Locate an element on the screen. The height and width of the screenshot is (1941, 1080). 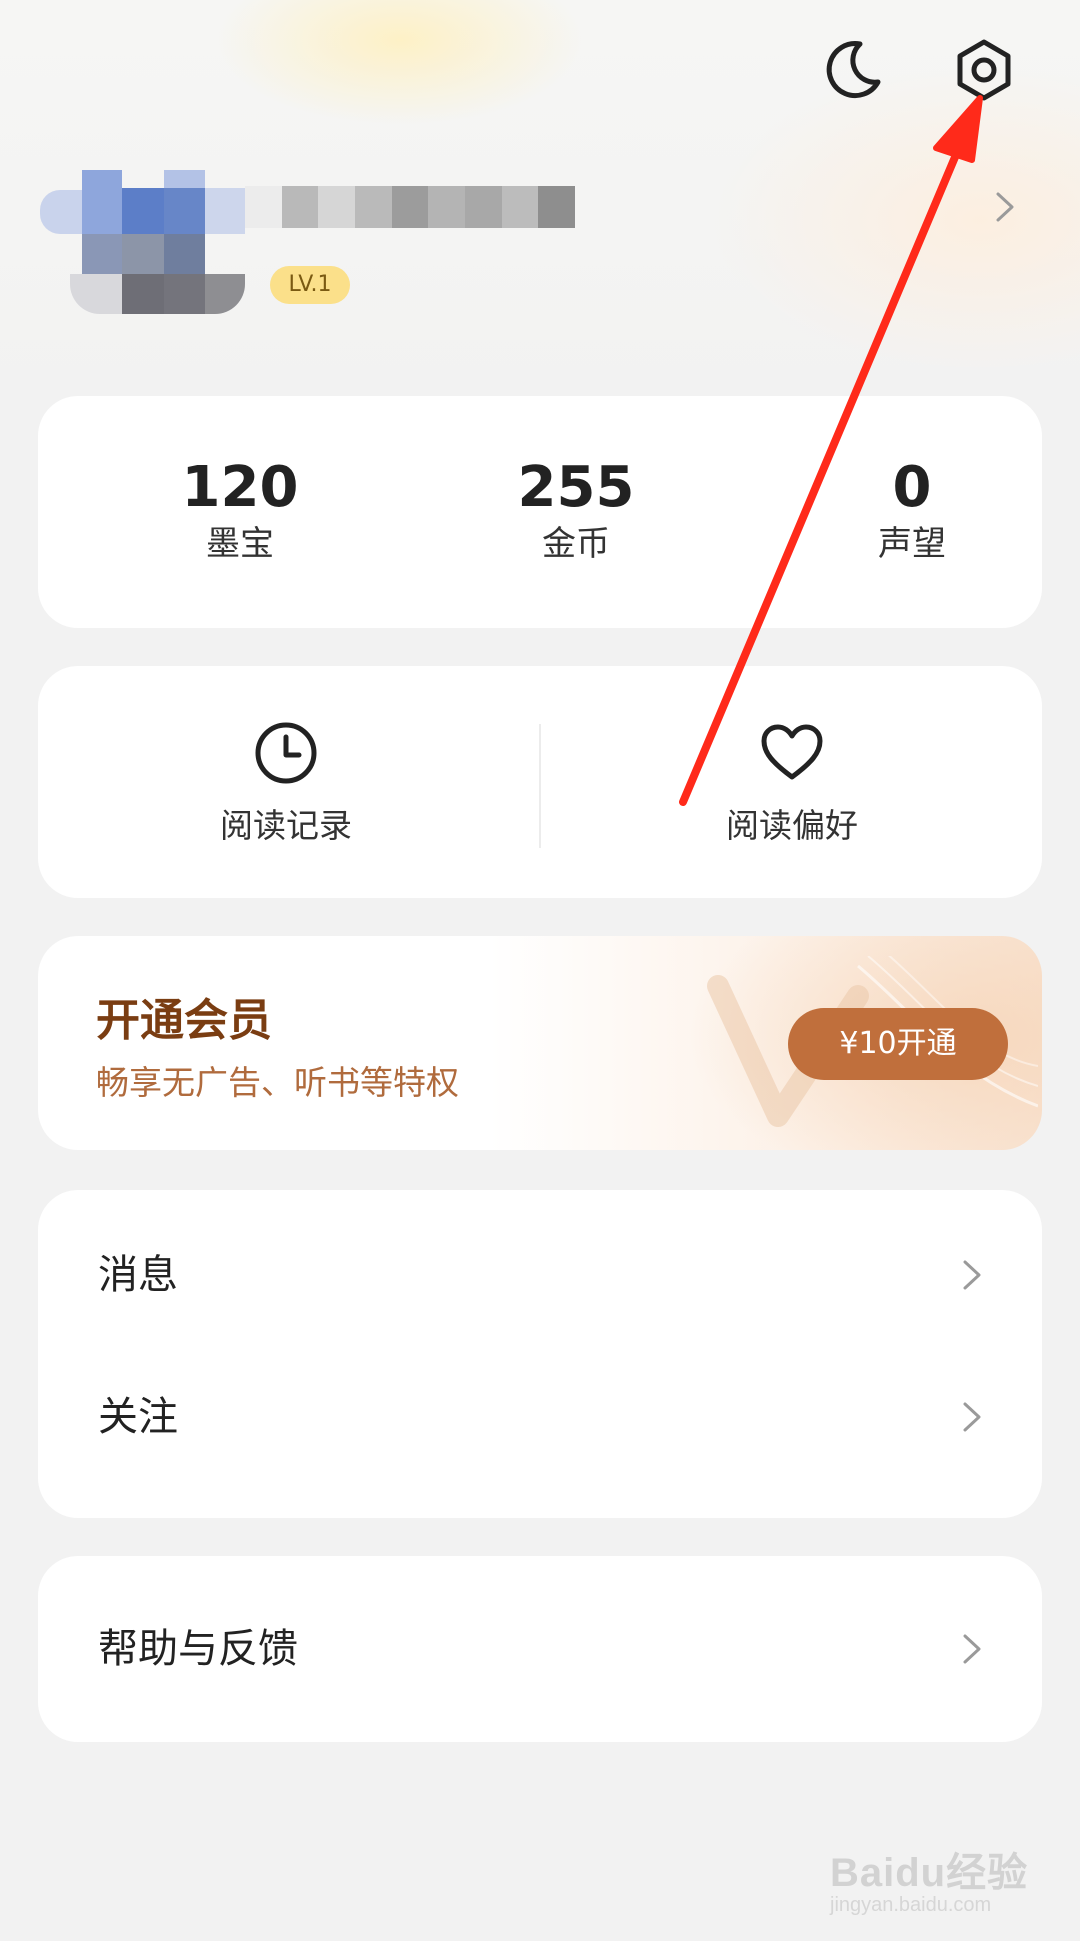
heart-icon is located at coordinates (792, 752).